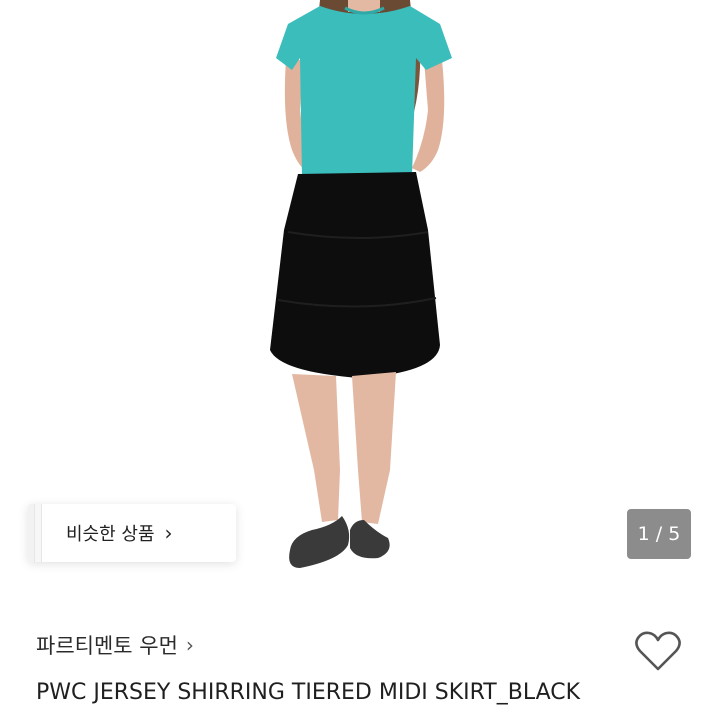 The height and width of the screenshot is (720, 720). I want to click on page-indicator-text: 1 / 5, so click(659, 534).